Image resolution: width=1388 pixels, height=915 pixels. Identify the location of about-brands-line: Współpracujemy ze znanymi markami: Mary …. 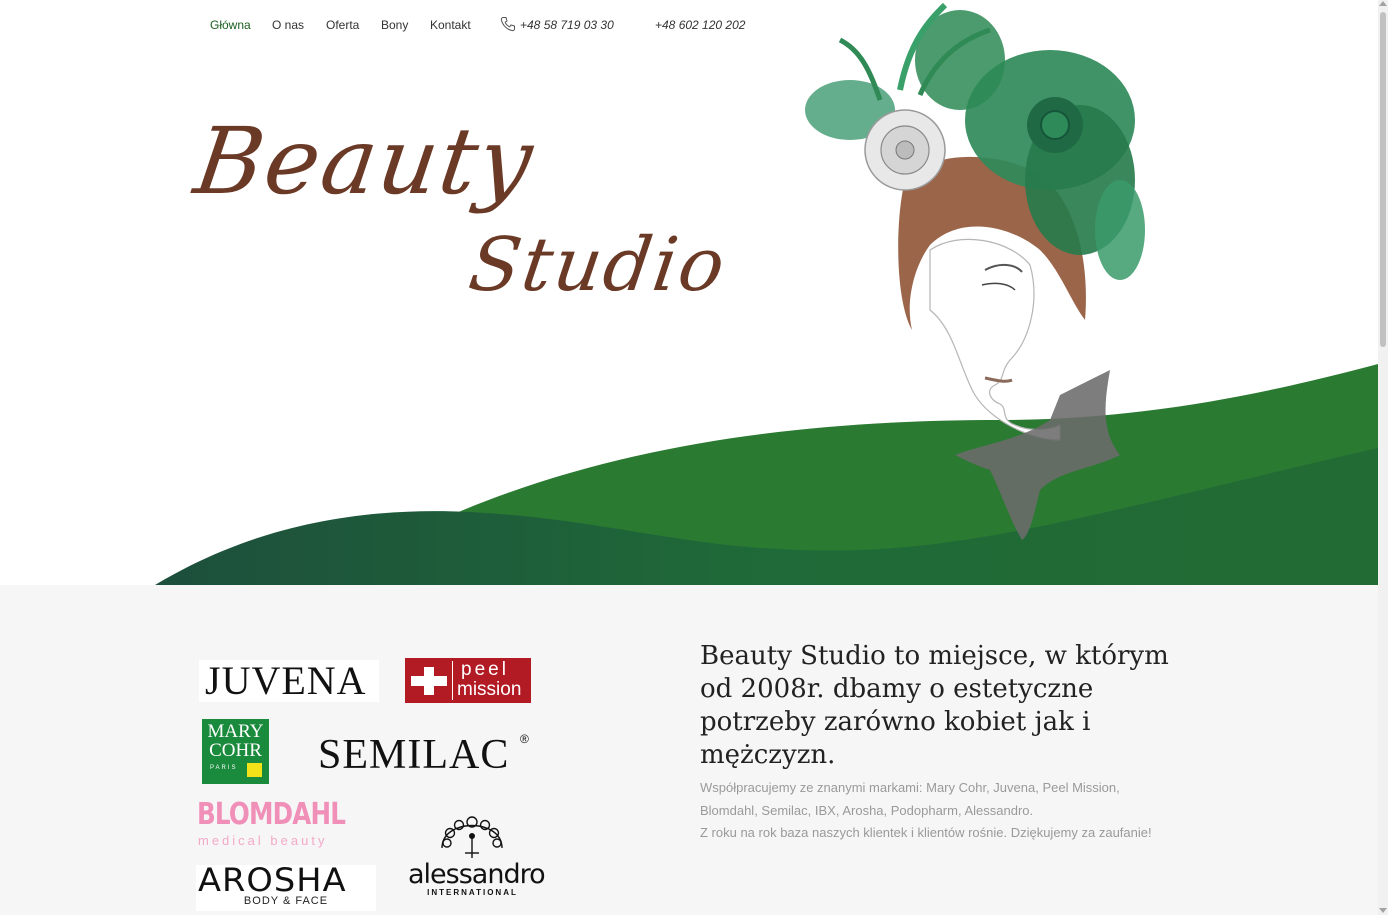
(910, 799).